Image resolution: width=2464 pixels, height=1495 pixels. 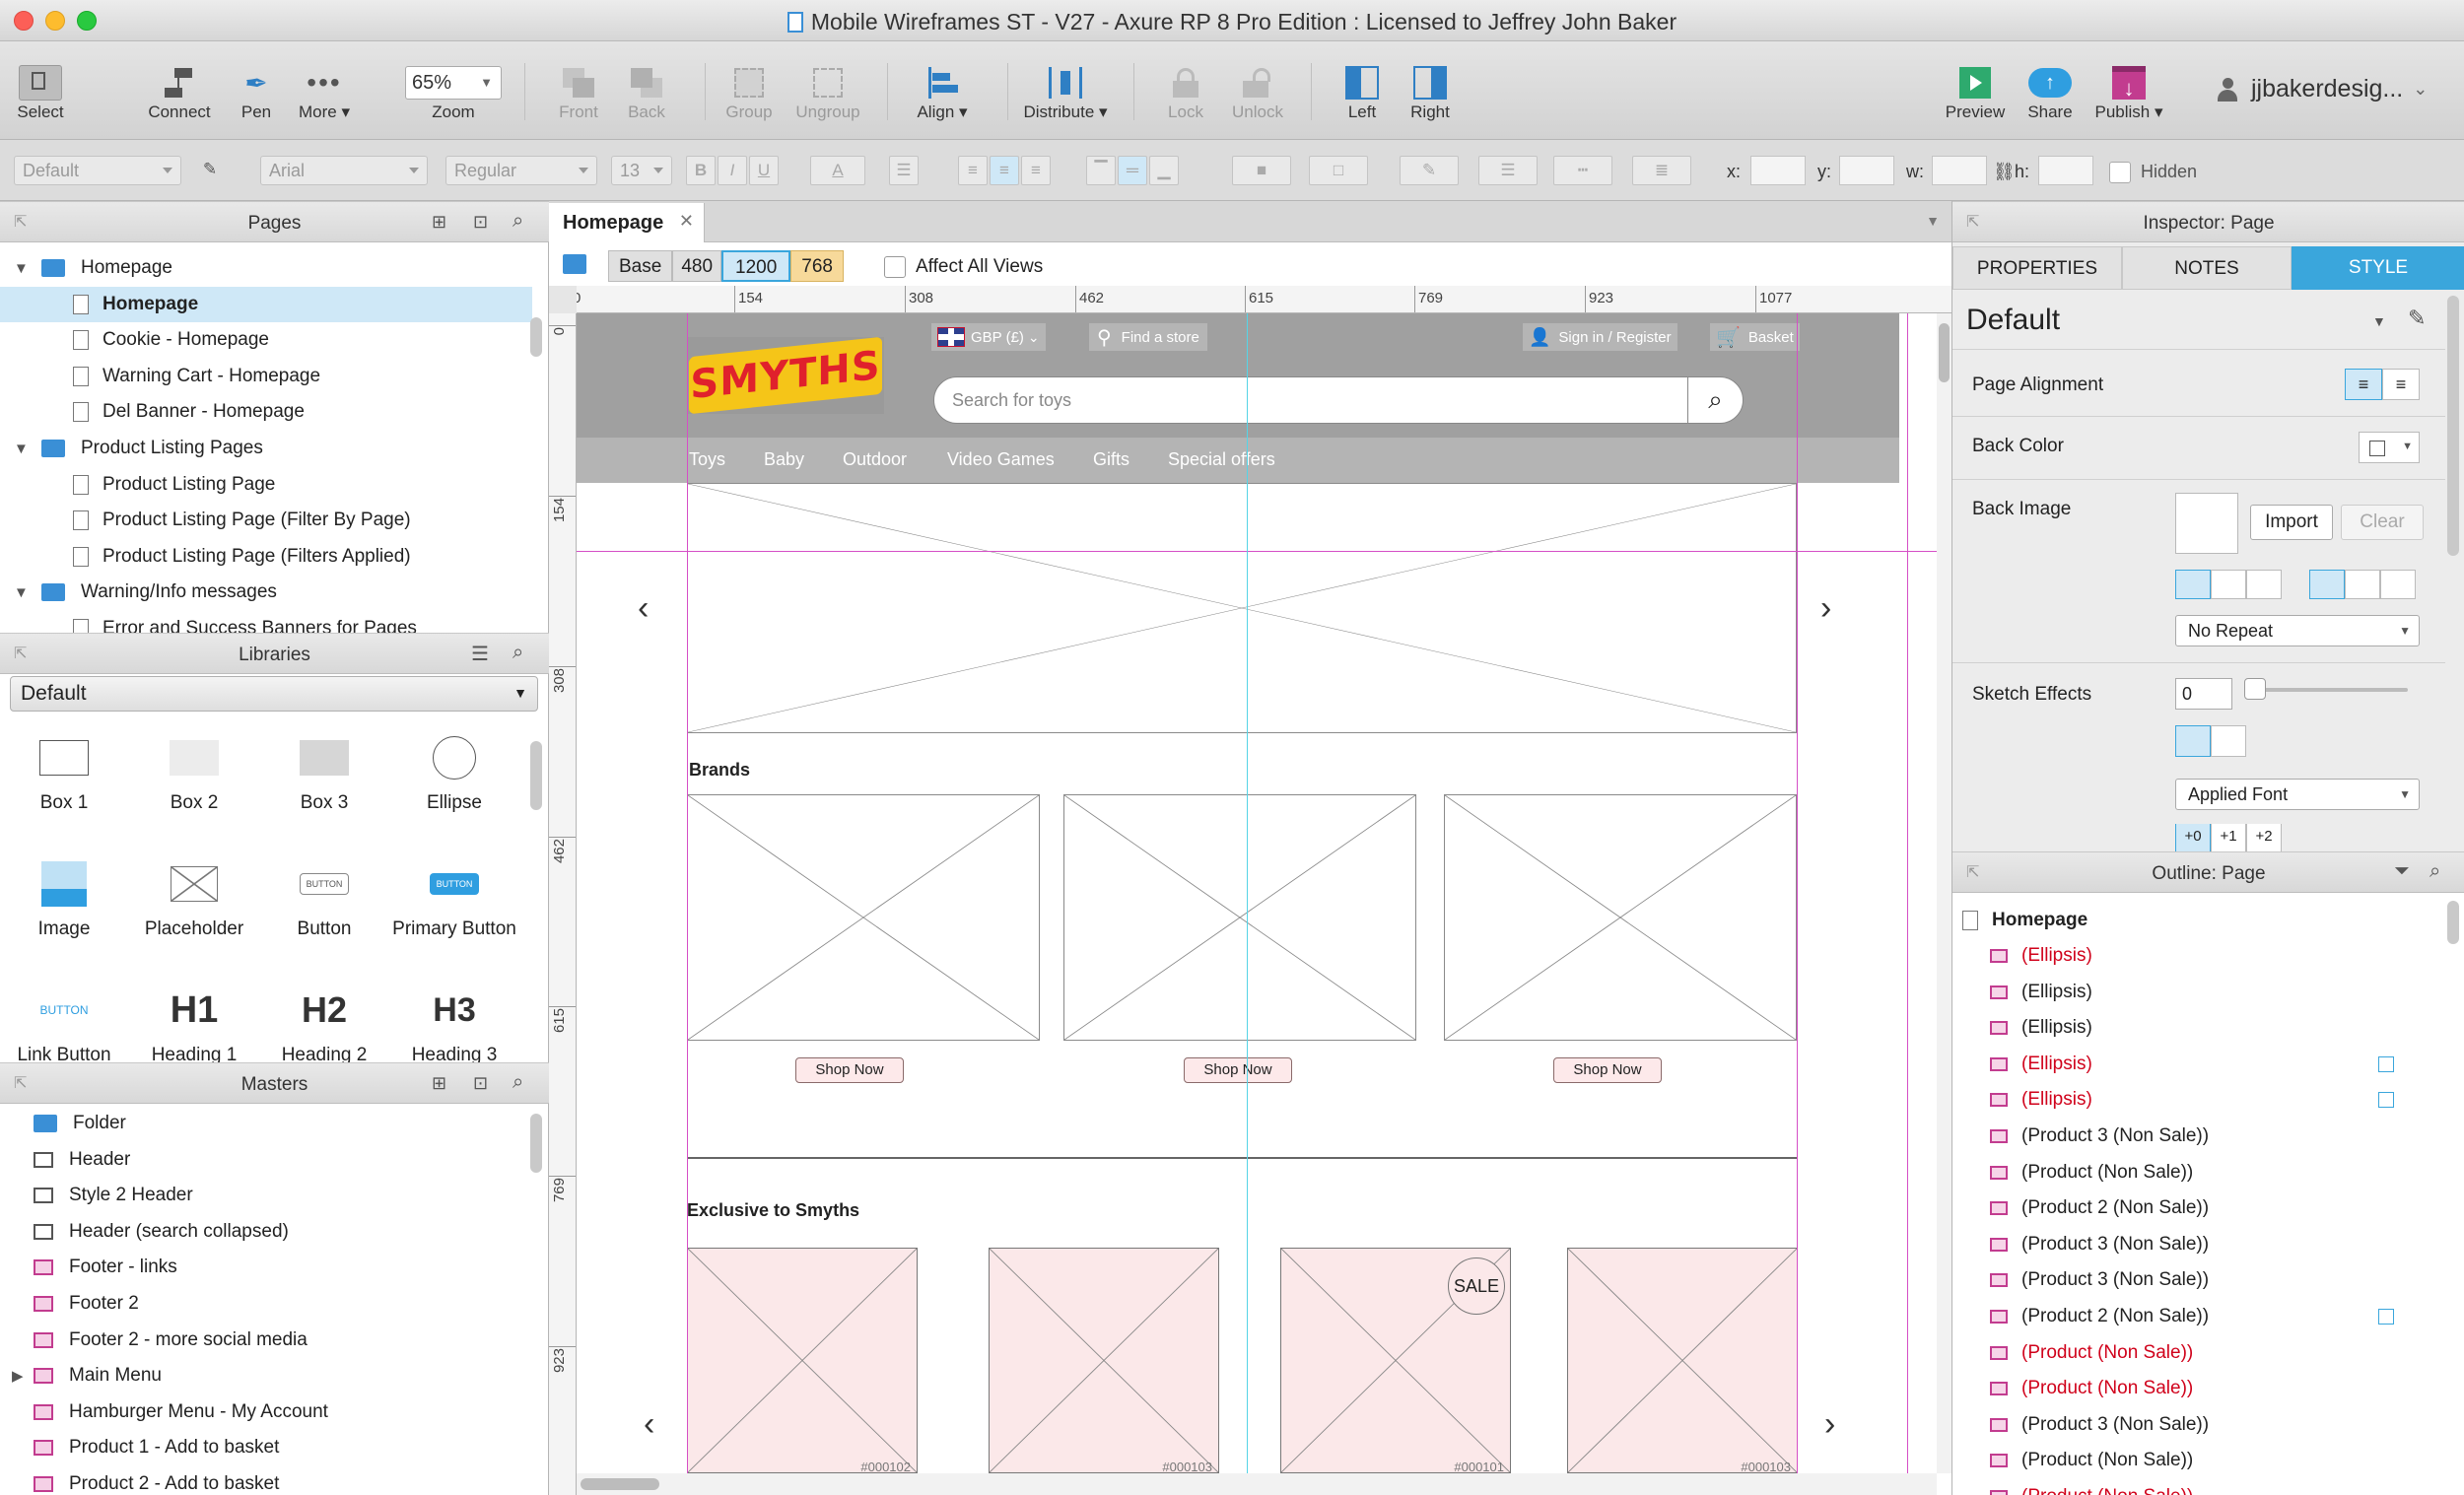 I want to click on products-prev-icon: ‹, so click(x=649, y=1425).